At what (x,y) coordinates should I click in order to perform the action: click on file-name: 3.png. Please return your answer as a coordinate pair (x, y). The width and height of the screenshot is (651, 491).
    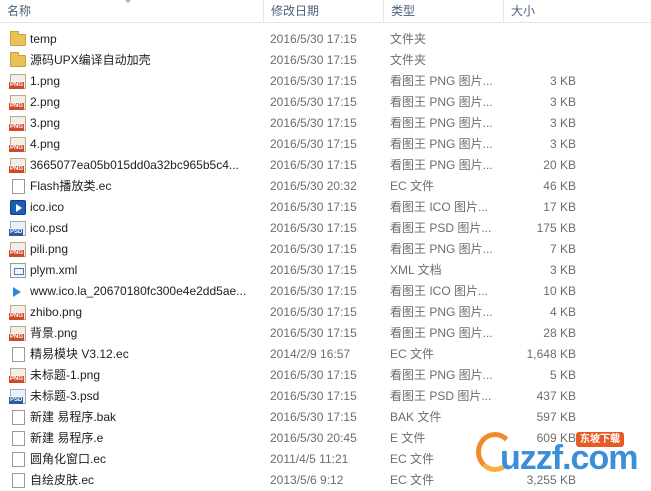
    Looking at the image, I should click on (45, 123).